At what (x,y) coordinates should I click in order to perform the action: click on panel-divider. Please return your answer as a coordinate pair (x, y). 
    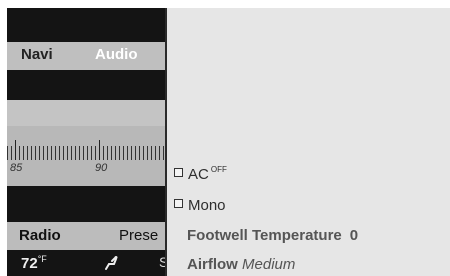
    Looking at the image, I should click on (166, 142).